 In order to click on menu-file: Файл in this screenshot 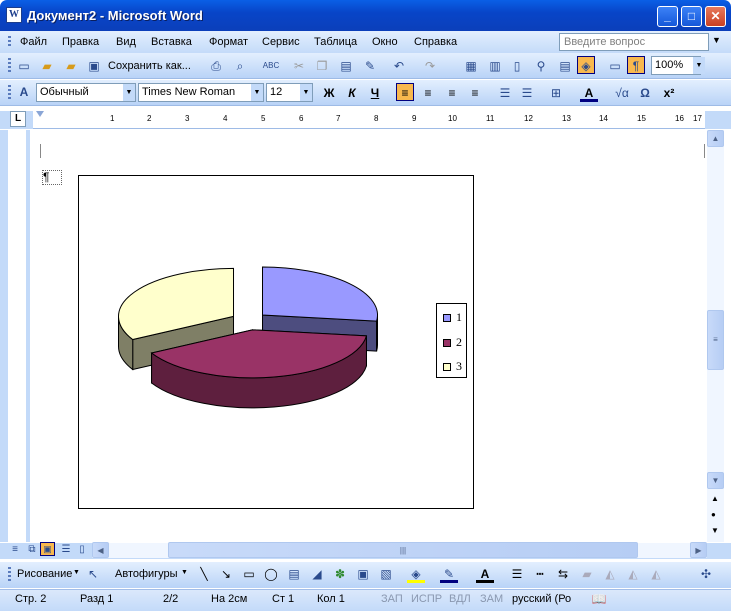, I will do `click(33, 42)`.